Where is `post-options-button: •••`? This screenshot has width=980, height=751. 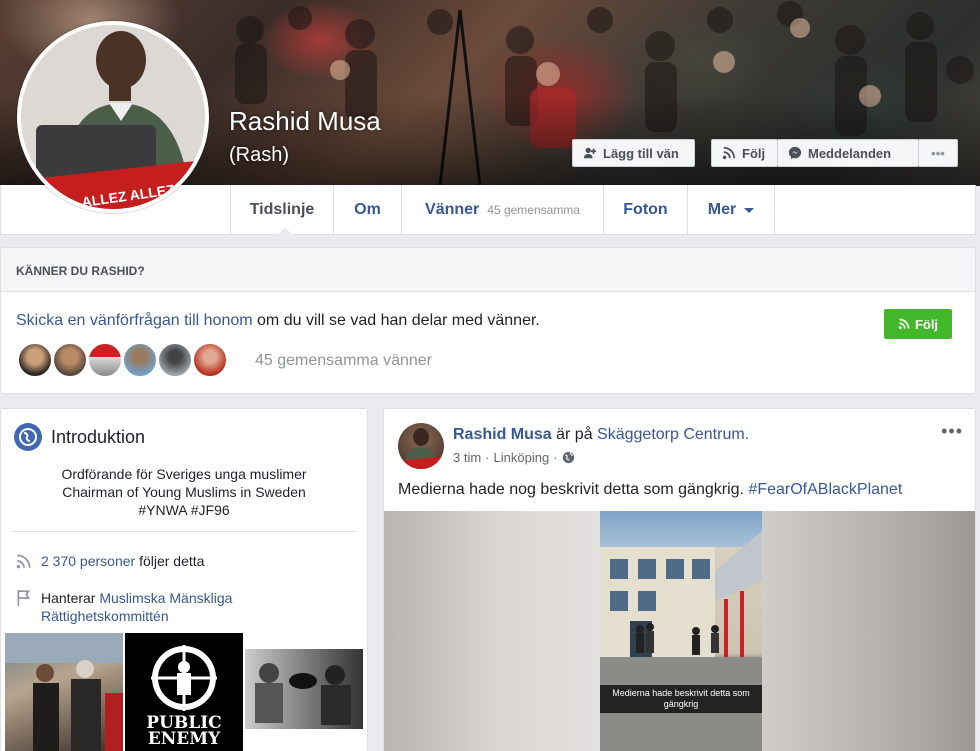
post-options-button: ••• is located at coordinates (952, 431).